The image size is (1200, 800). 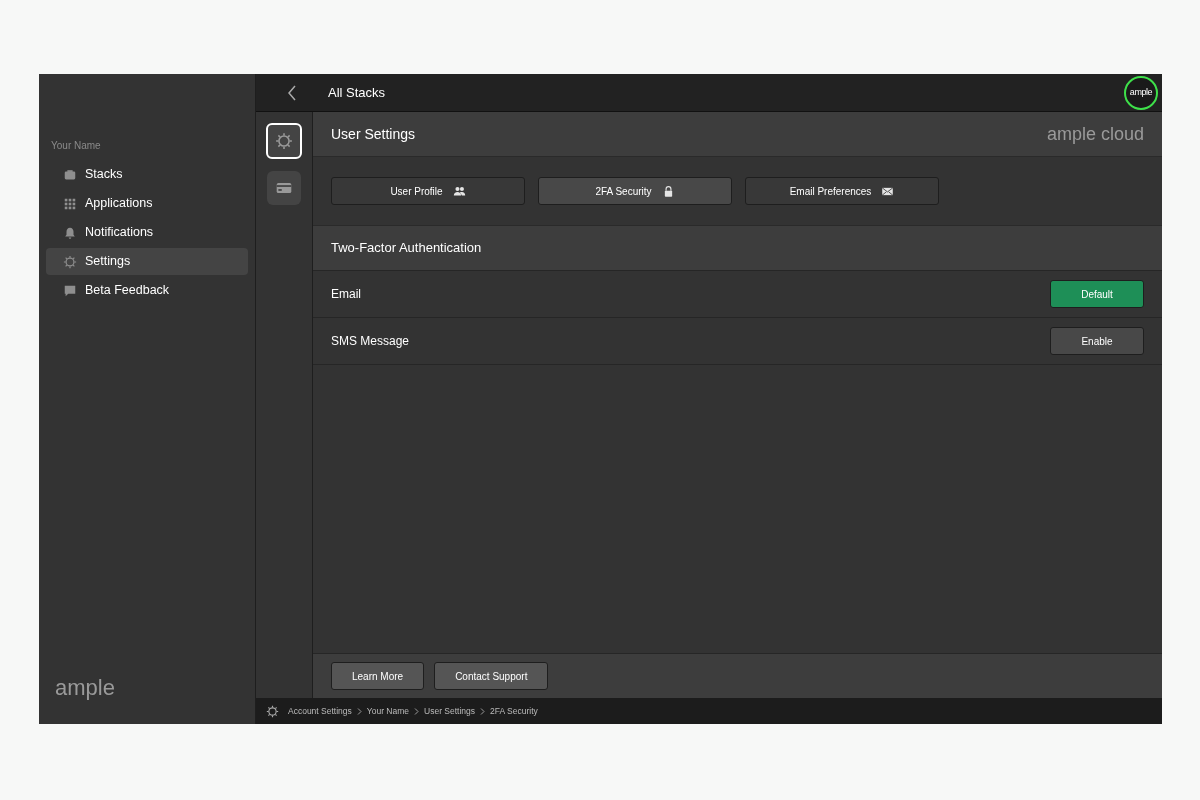 I want to click on breadcrumb-link: 2FA Security, so click(x=514, y=711).